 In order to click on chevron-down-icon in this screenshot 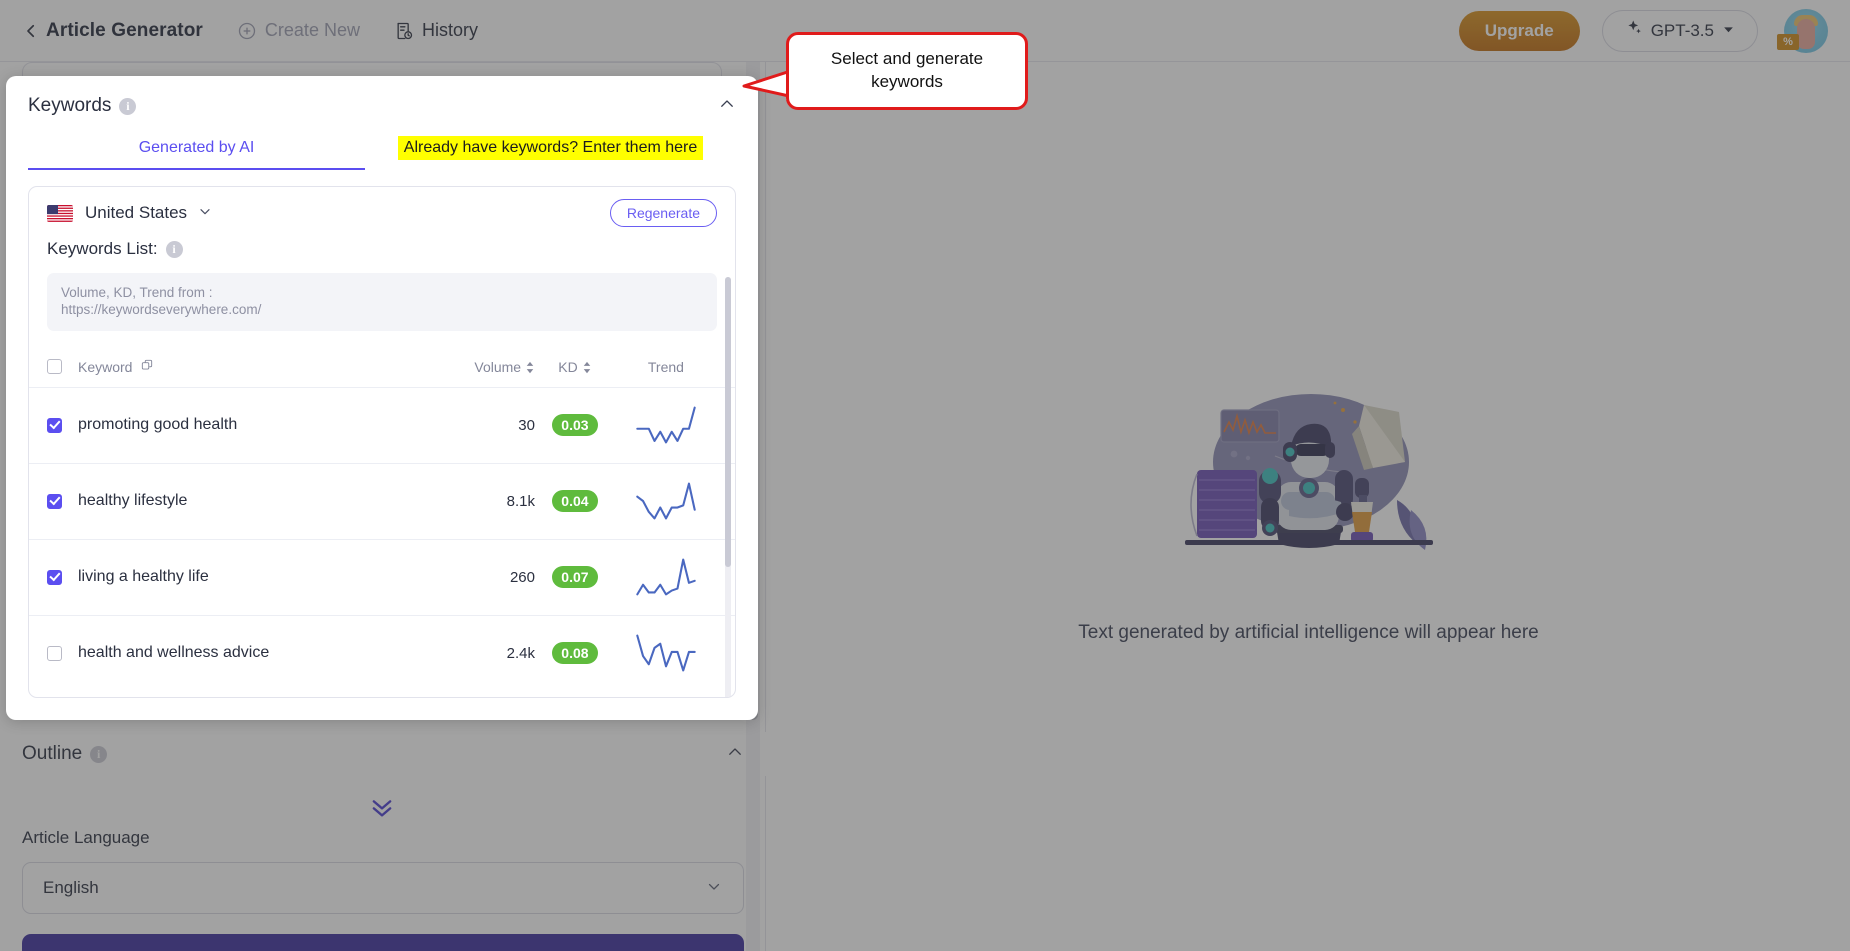, I will do `click(205, 213)`.